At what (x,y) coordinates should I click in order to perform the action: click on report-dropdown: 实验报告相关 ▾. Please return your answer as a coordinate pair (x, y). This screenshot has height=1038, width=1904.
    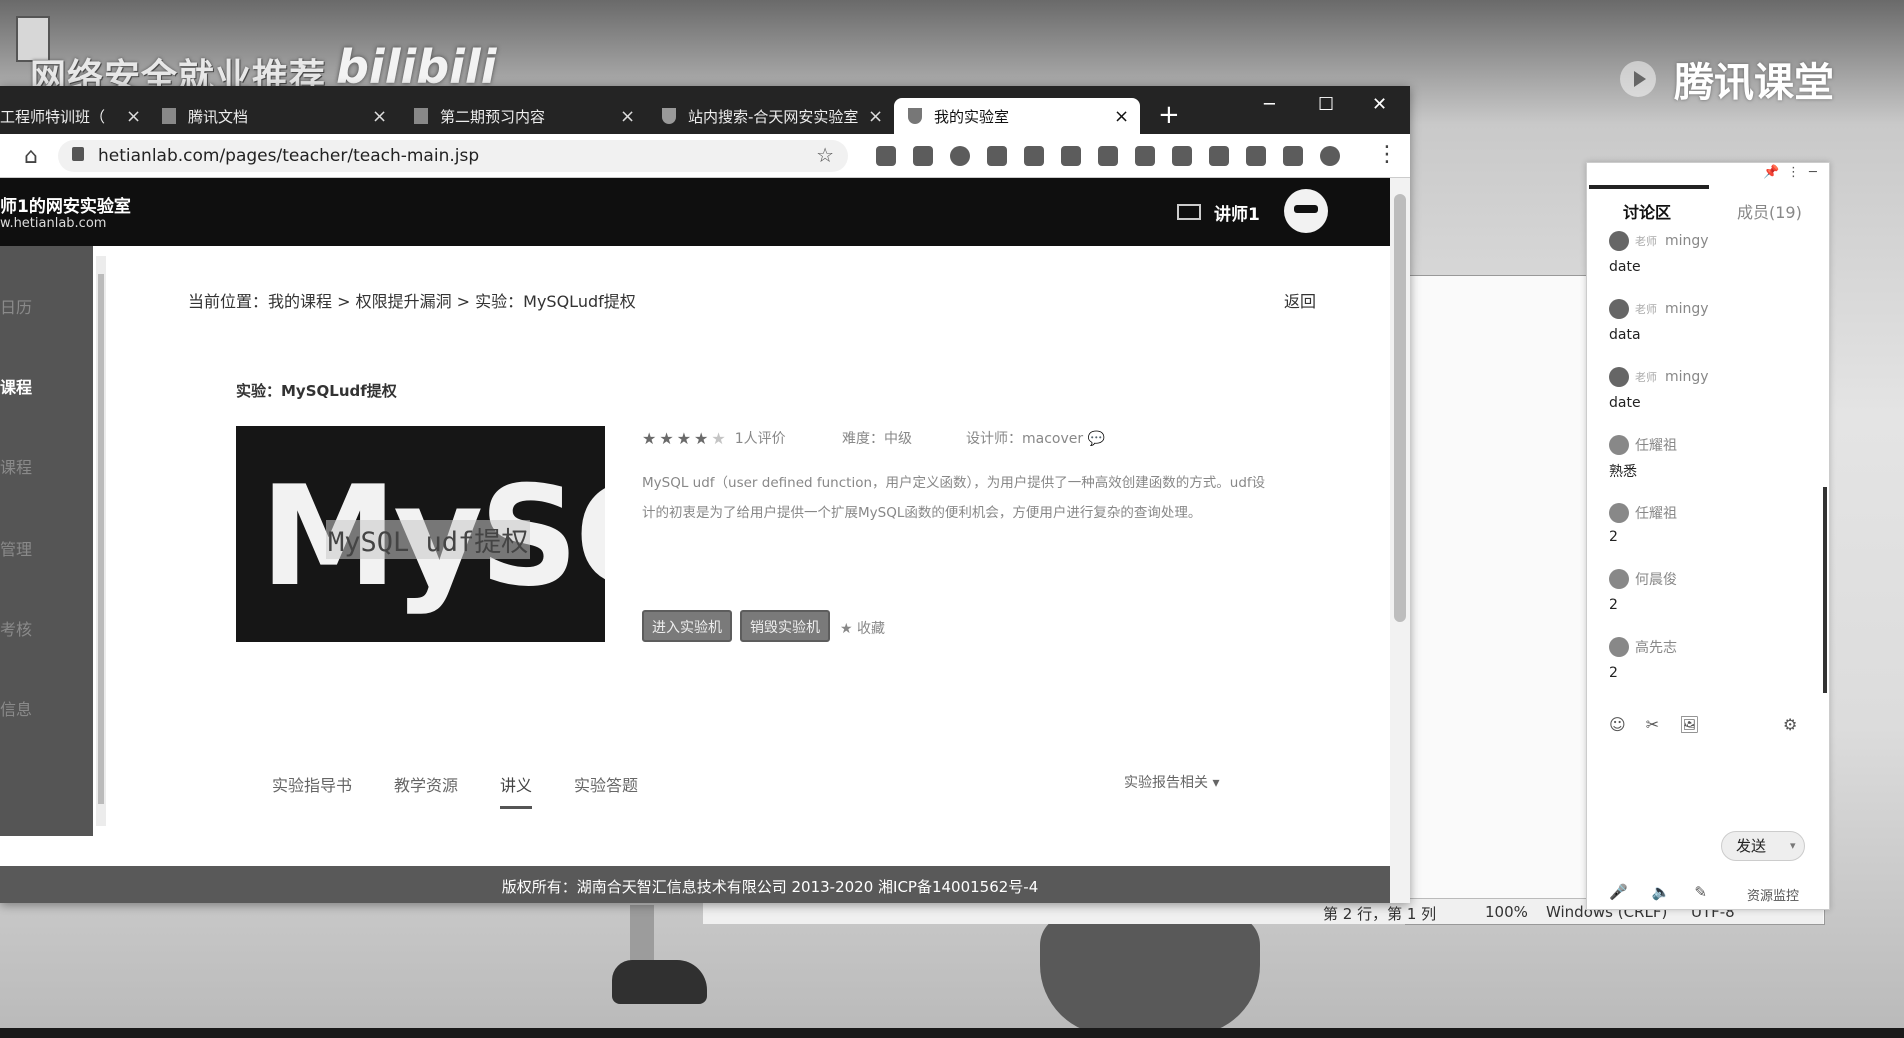
    Looking at the image, I should click on (1171, 782).